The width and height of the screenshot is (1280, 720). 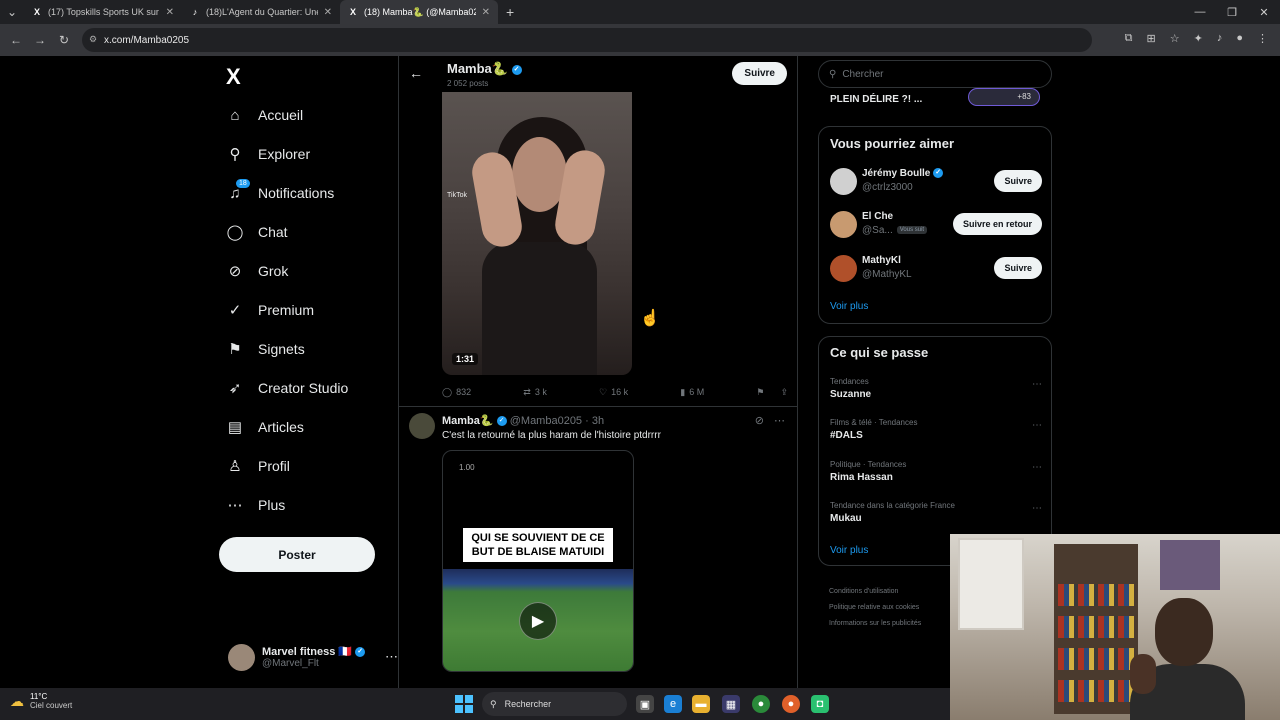 I want to click on x-logo-icon: X, so click(x=233, y=77).